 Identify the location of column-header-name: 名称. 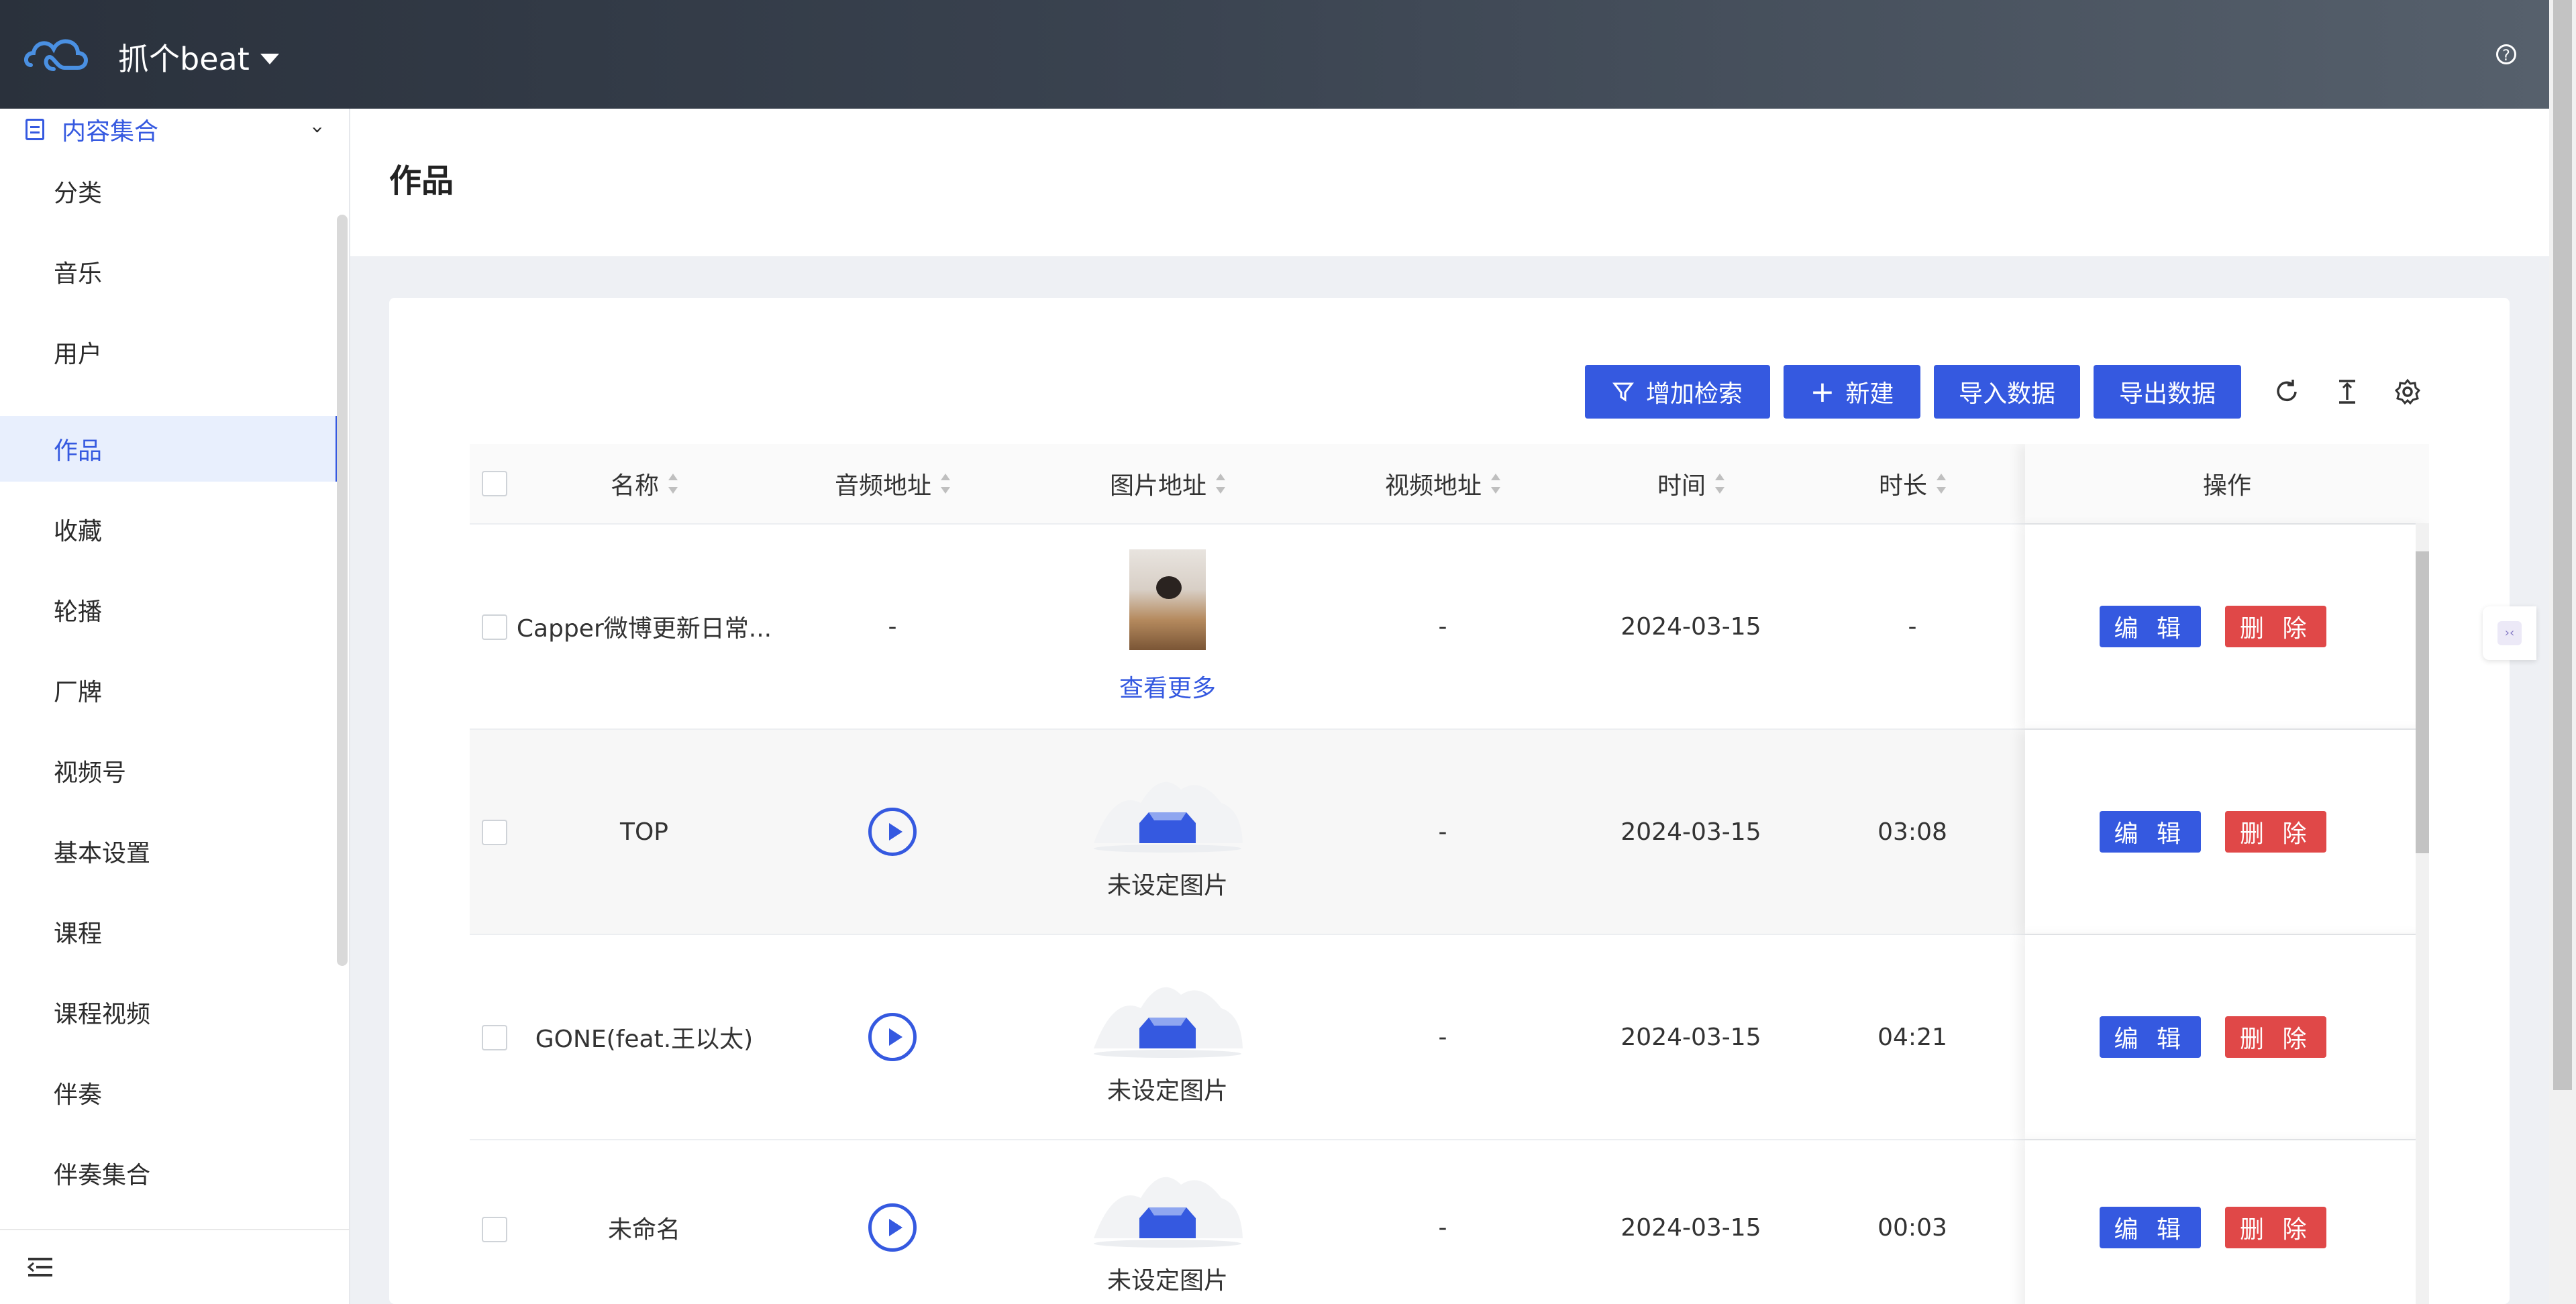
(644, 484).